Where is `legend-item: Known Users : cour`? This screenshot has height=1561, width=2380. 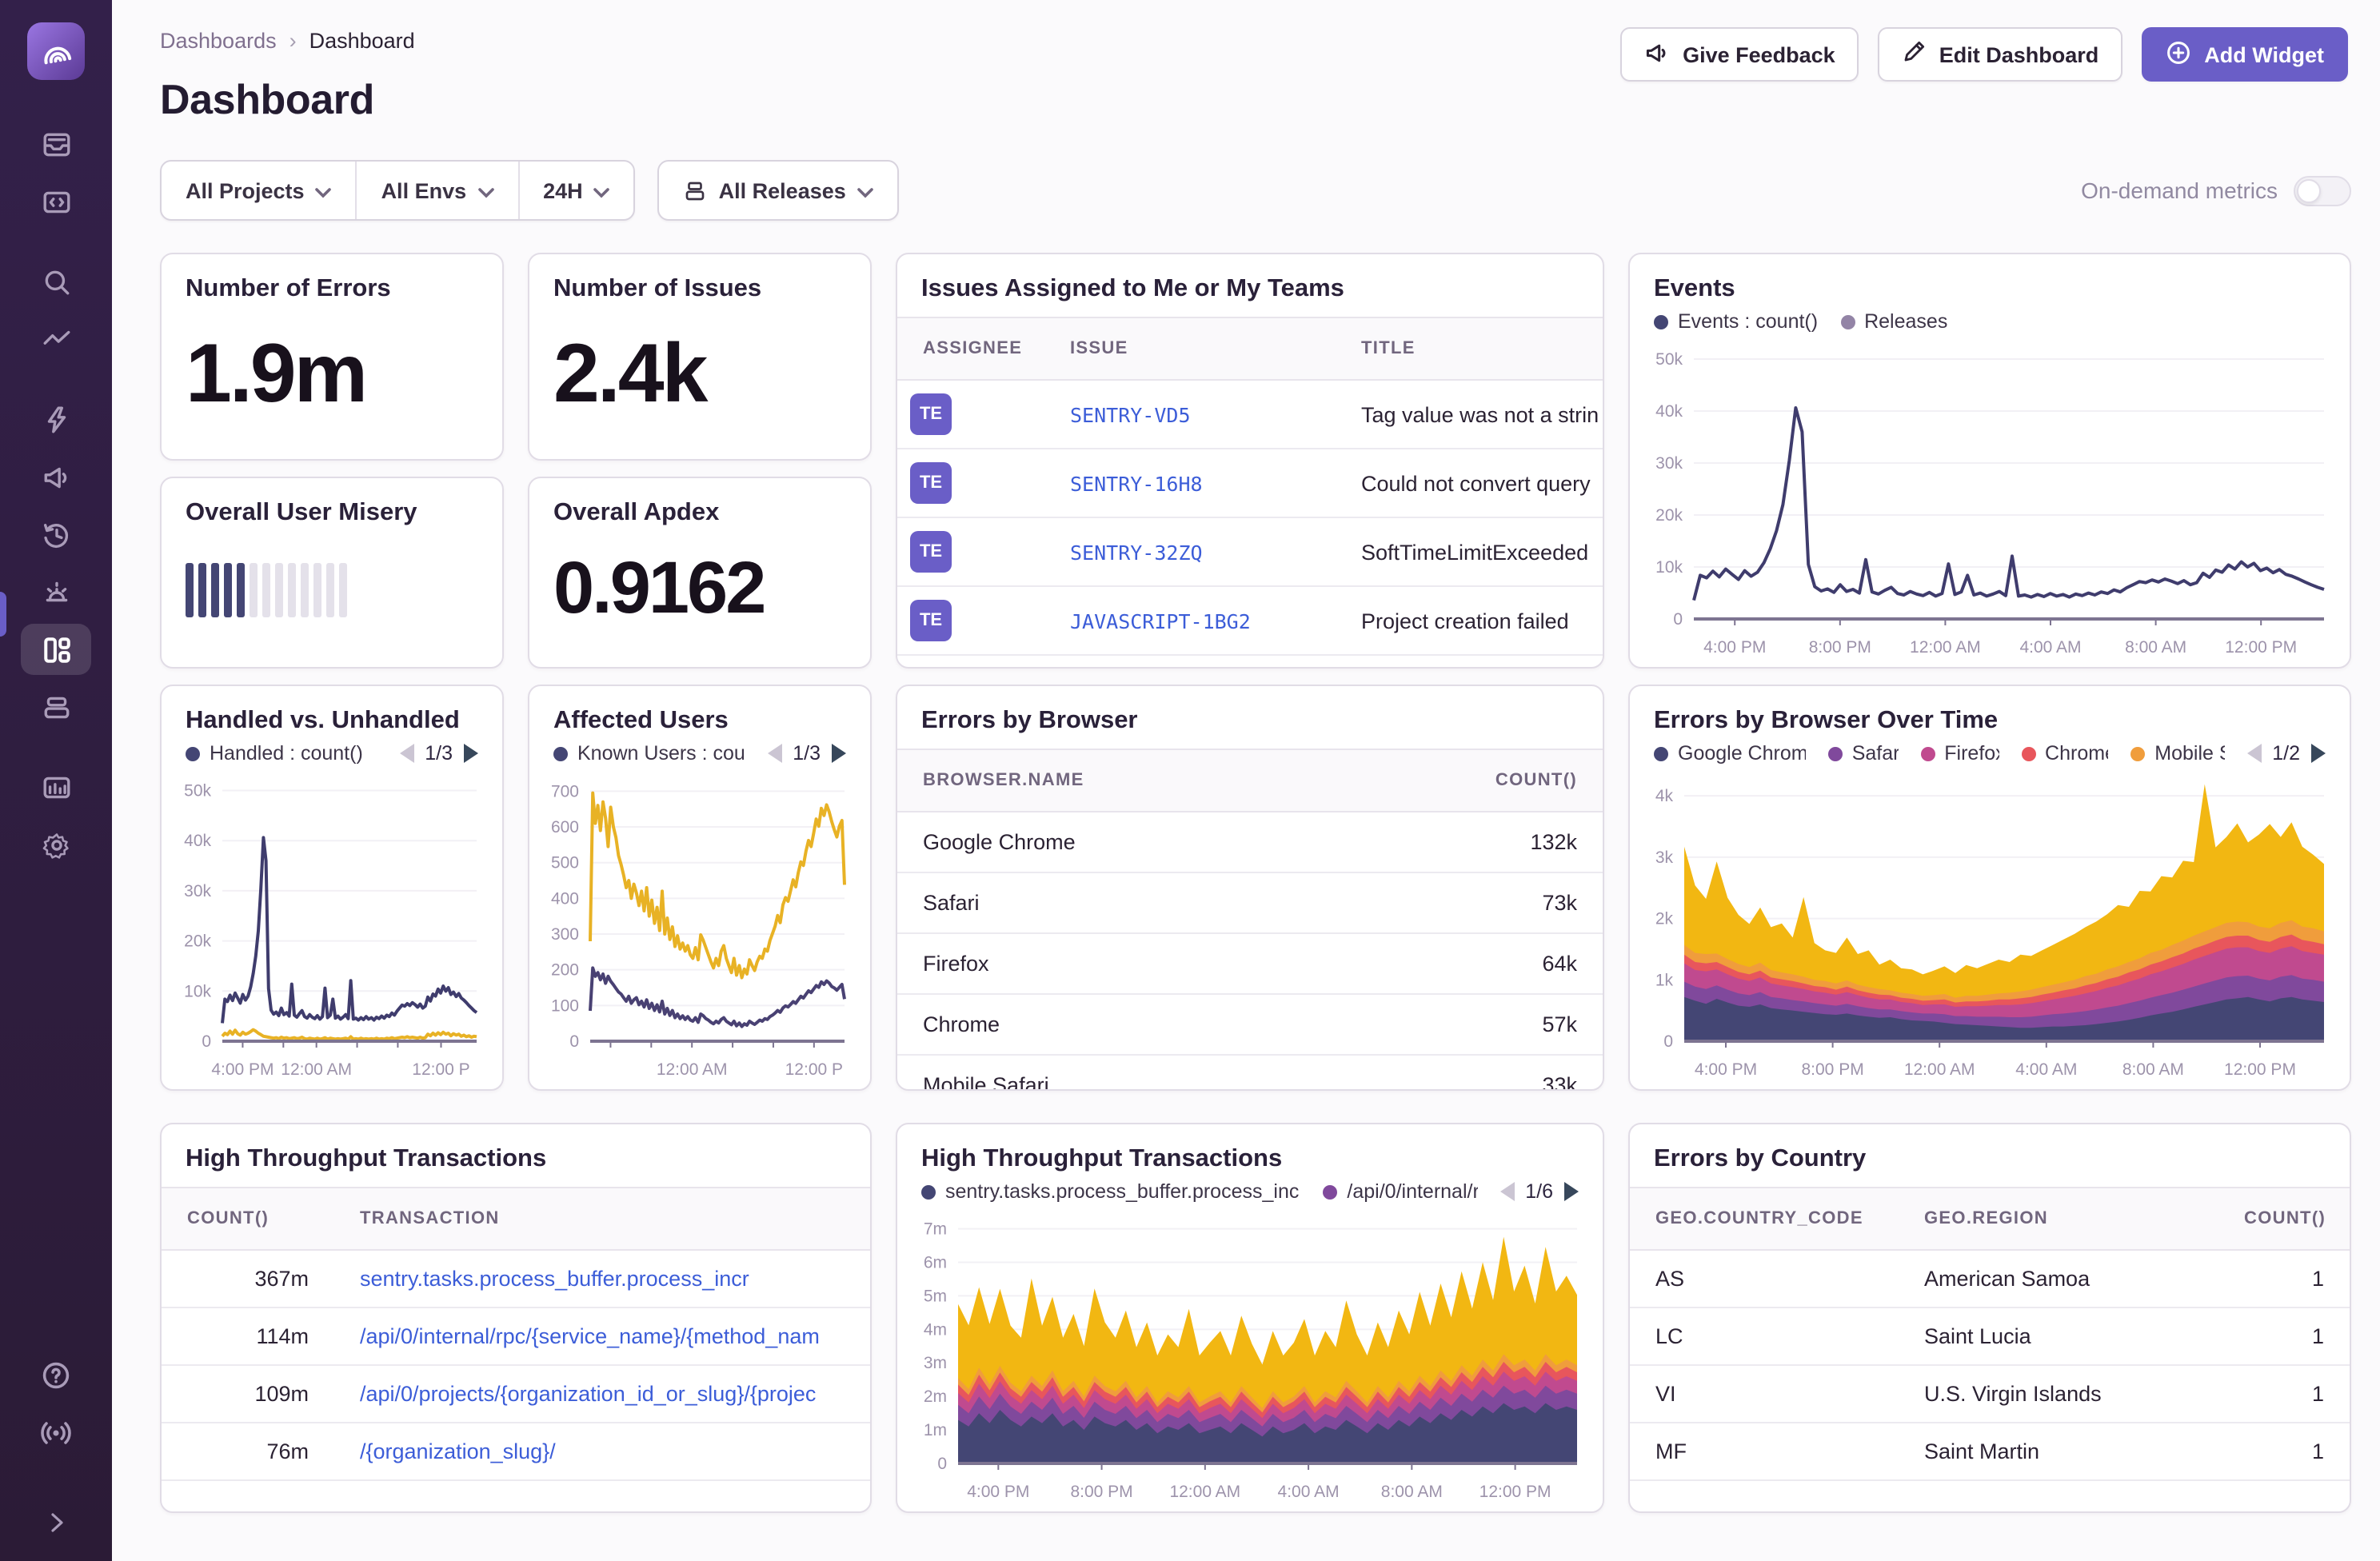
legend-item: Known Users : cour is located at coordinates (649, 753).